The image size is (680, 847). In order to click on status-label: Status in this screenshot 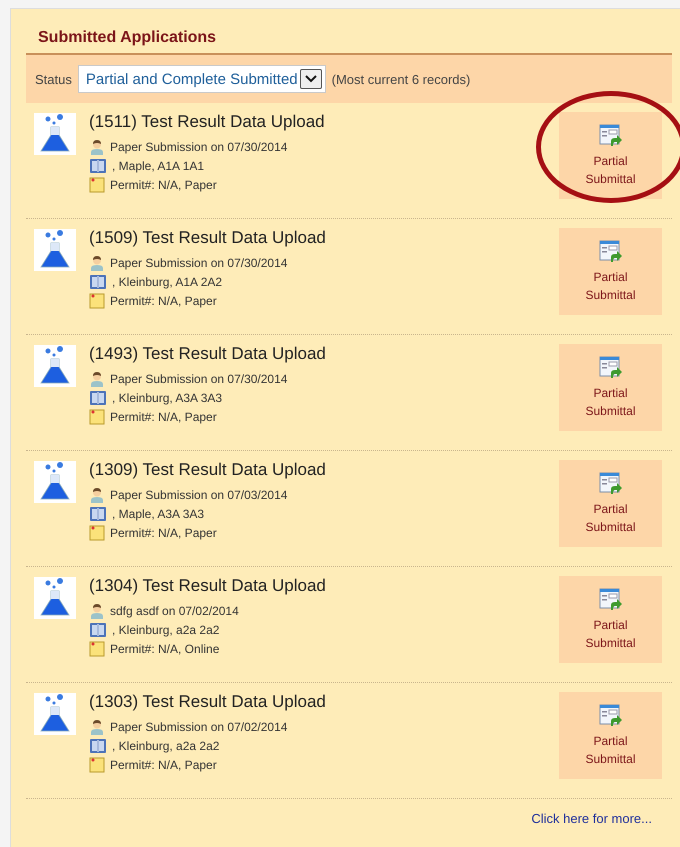, I will do `click(53, 79)`.